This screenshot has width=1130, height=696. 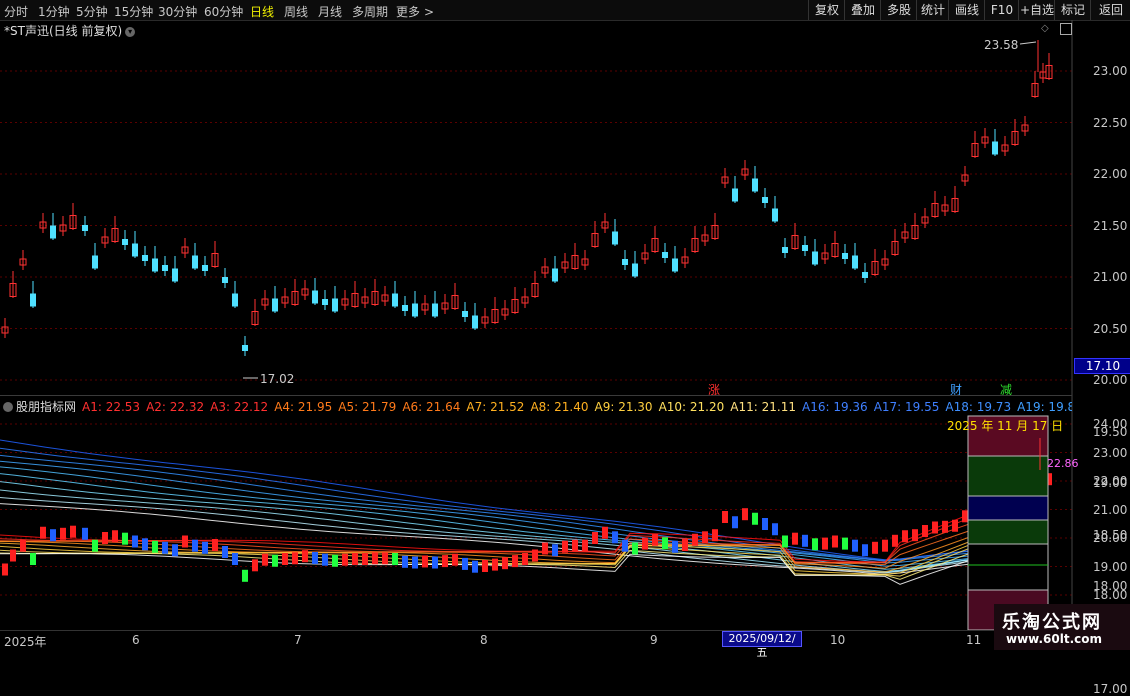 I want to click on axis-tick-label: 21.00, so click(x=1110, y=509).